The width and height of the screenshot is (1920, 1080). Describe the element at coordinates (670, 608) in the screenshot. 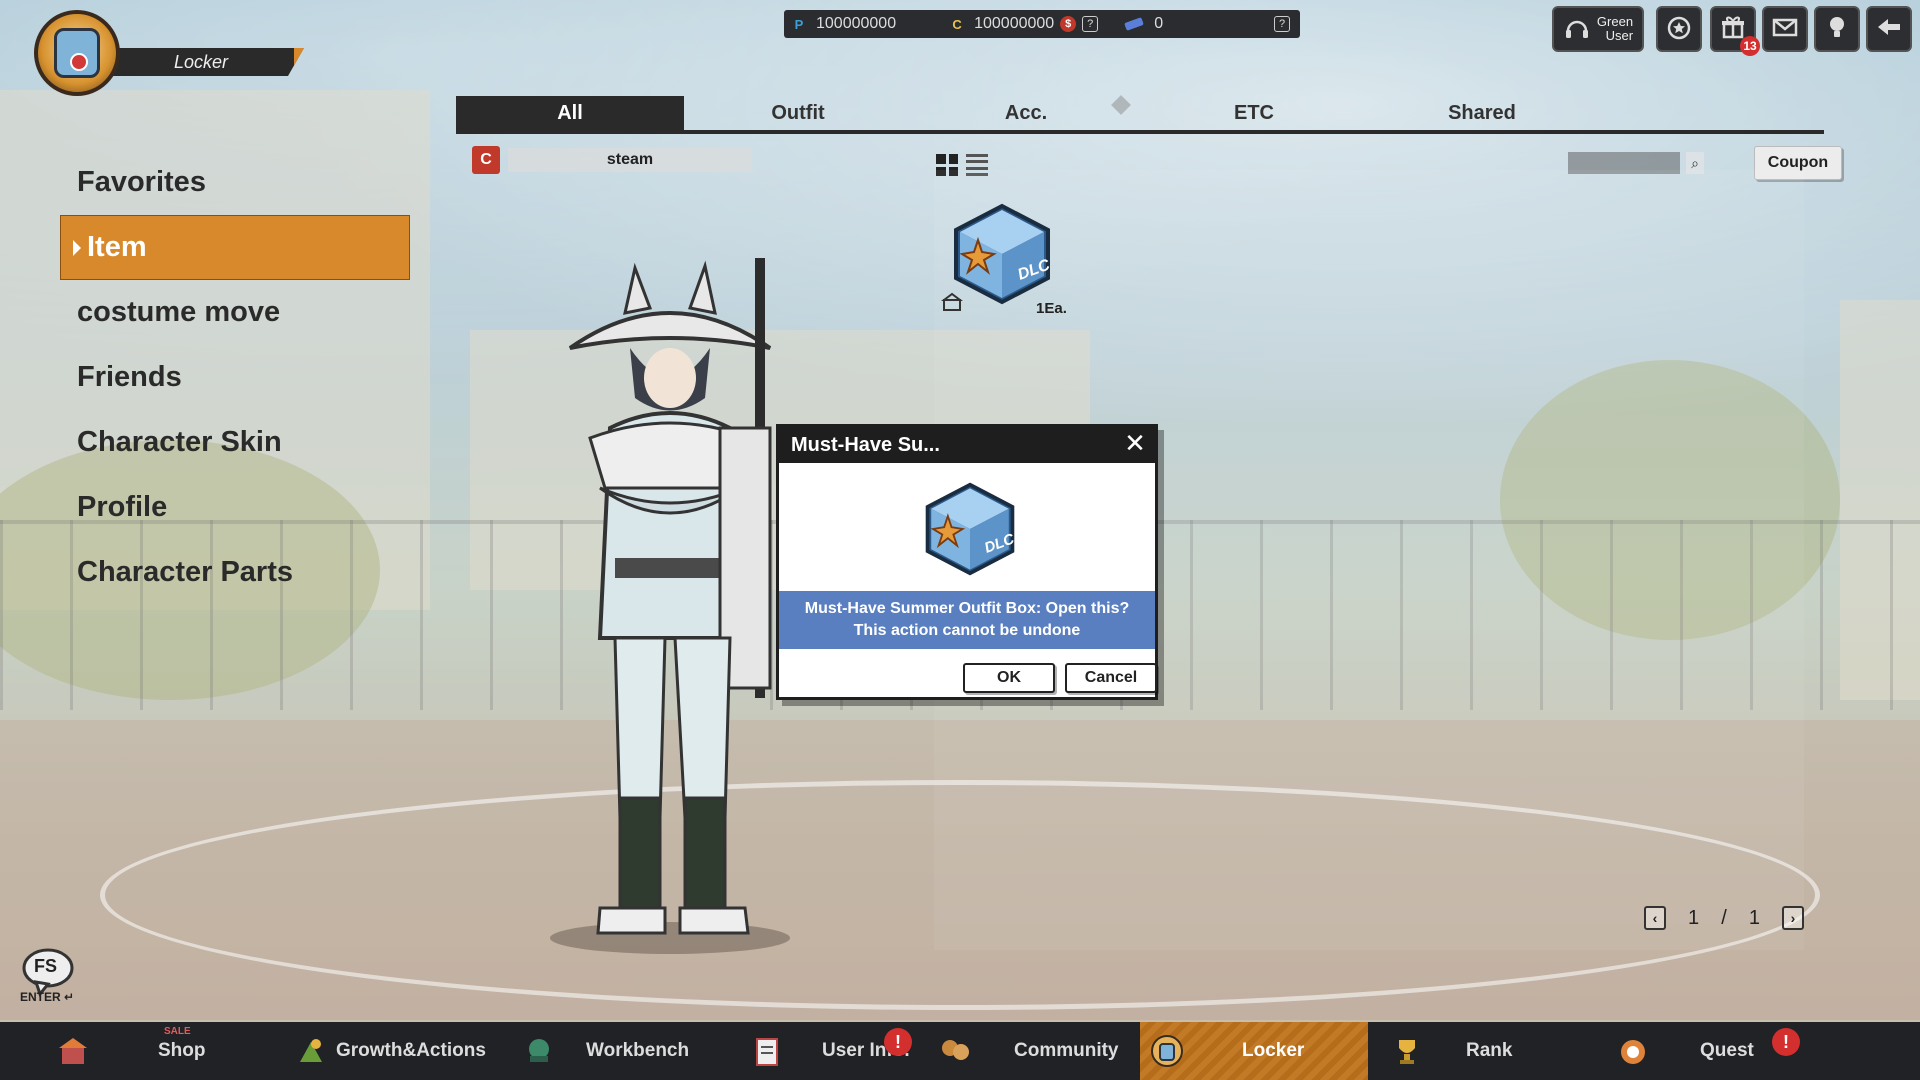

I see `character-model` at that location.